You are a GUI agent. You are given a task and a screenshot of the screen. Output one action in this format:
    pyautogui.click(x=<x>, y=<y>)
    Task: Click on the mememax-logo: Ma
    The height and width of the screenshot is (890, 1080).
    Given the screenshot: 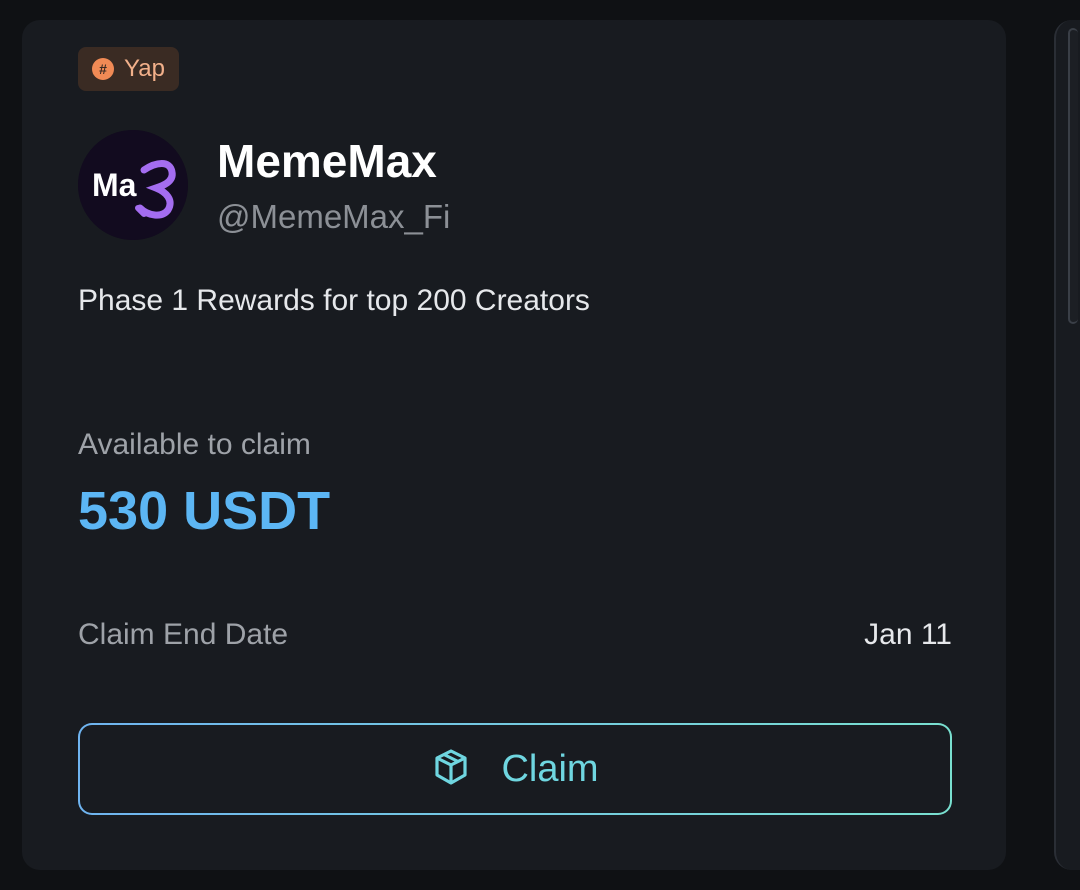 What is the action you would take?
    pyautogui.click(x=133, y=185)
    